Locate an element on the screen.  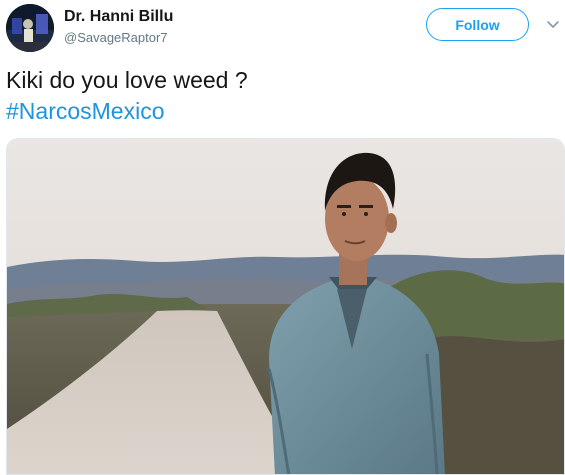
tweet-text: Kiki do you love weed ? is located at coordinates (127, 80).